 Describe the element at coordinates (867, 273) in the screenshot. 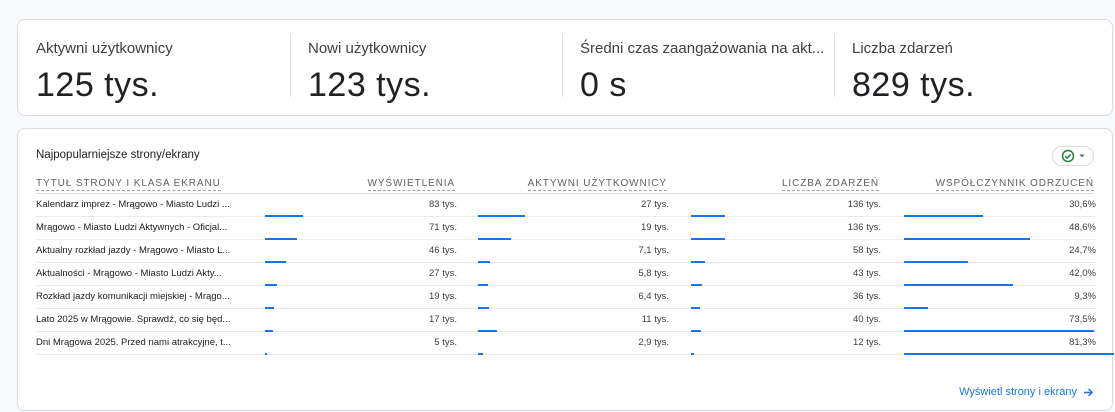

I see `cell-events: 43 tys.` at that location.